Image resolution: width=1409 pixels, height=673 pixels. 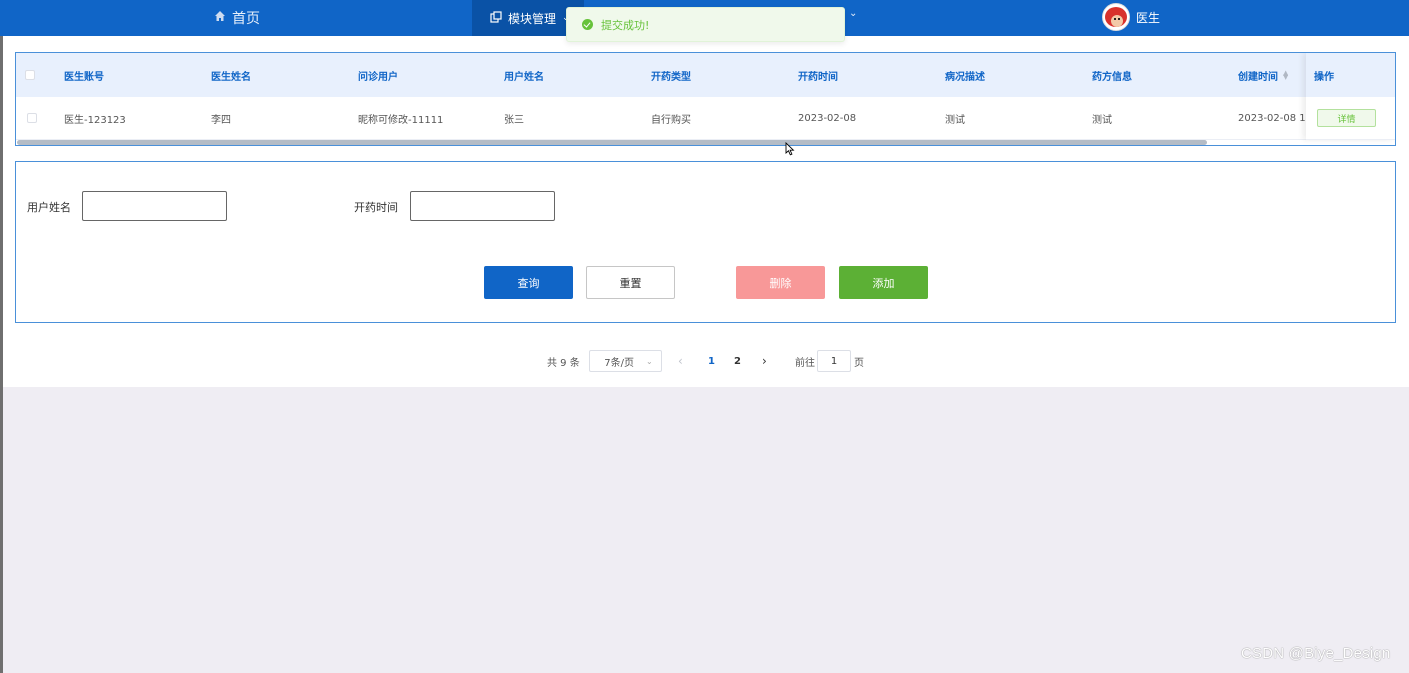 I want to click on action-cell: 详情, so click(x=1350, y=118).